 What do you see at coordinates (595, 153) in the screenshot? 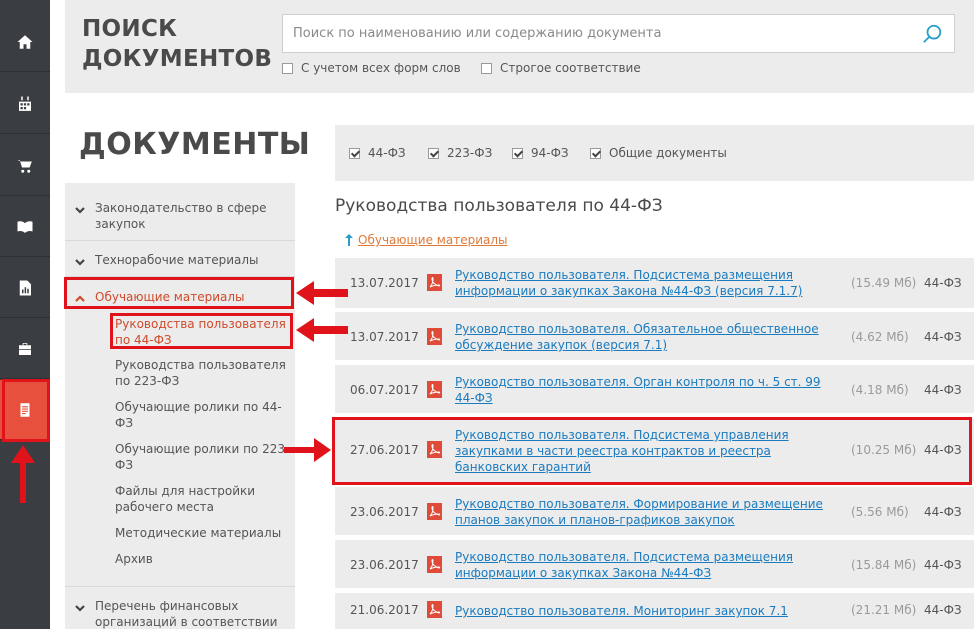
I see `filter-common-checkbox` at bounding box center [595, 153].